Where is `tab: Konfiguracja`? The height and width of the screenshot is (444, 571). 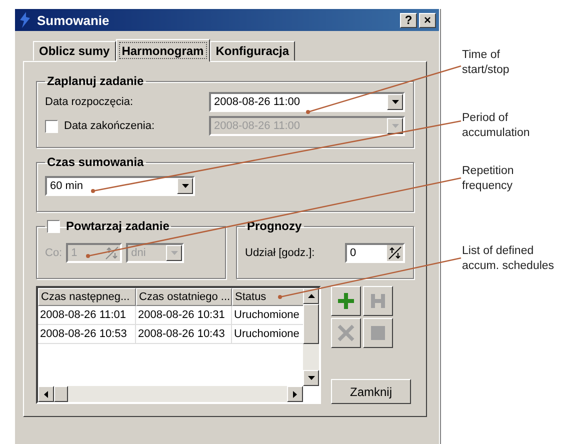 tab: Konfiguracja is located at coordinates (253, 51).